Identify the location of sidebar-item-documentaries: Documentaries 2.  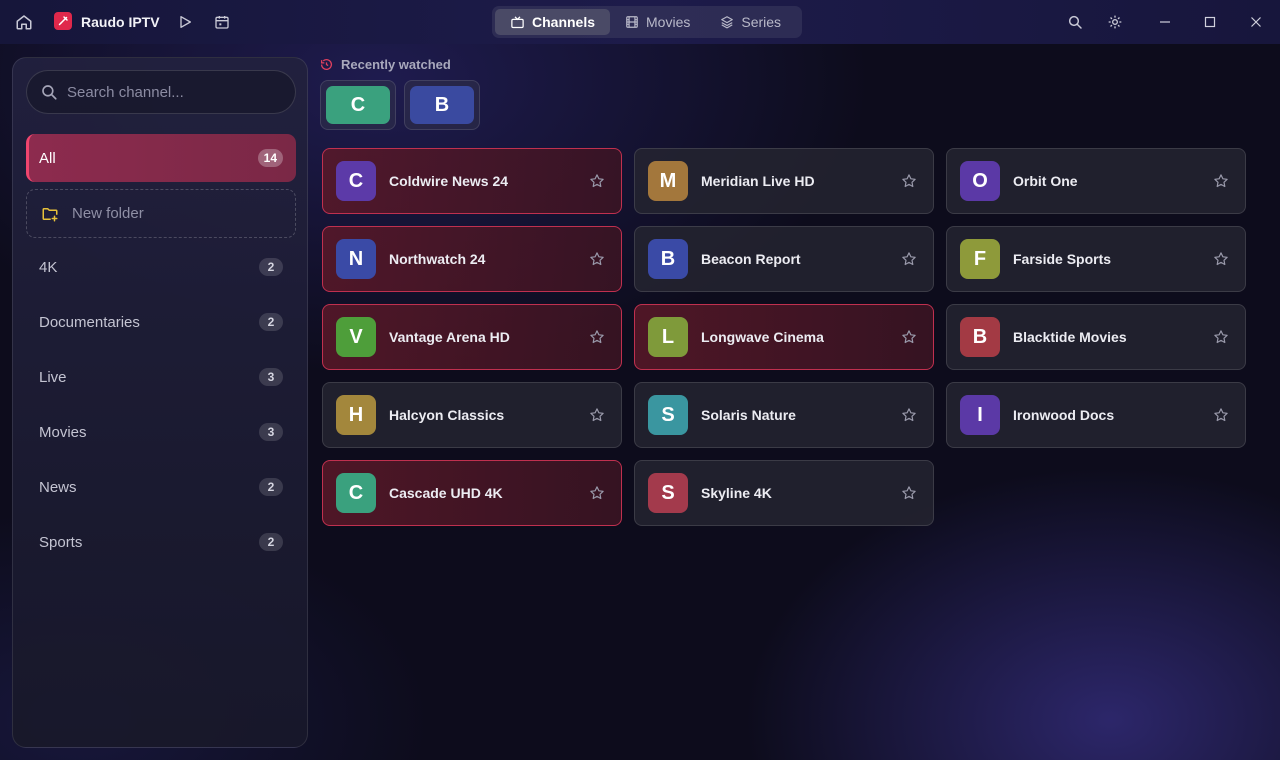
(161, 322).